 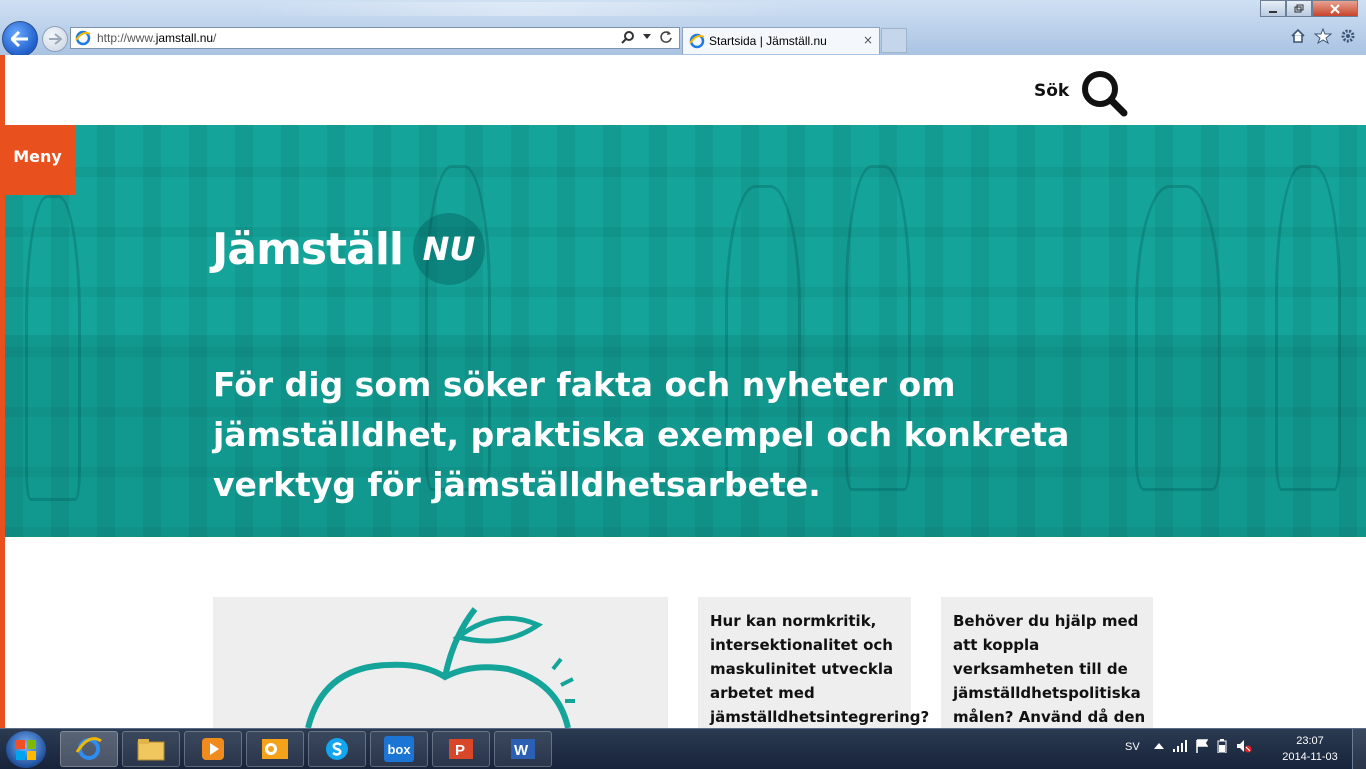 I want to click on start-button, so click(x=26, y=749).